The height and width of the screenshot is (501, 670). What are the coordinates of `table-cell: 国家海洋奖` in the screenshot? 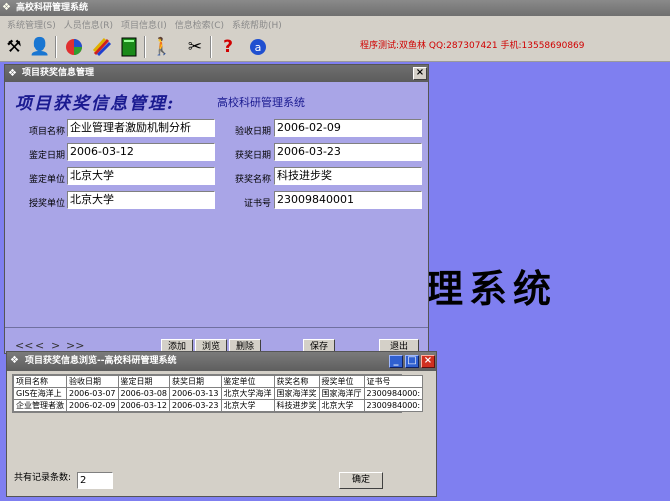 It's located at (296, 393).